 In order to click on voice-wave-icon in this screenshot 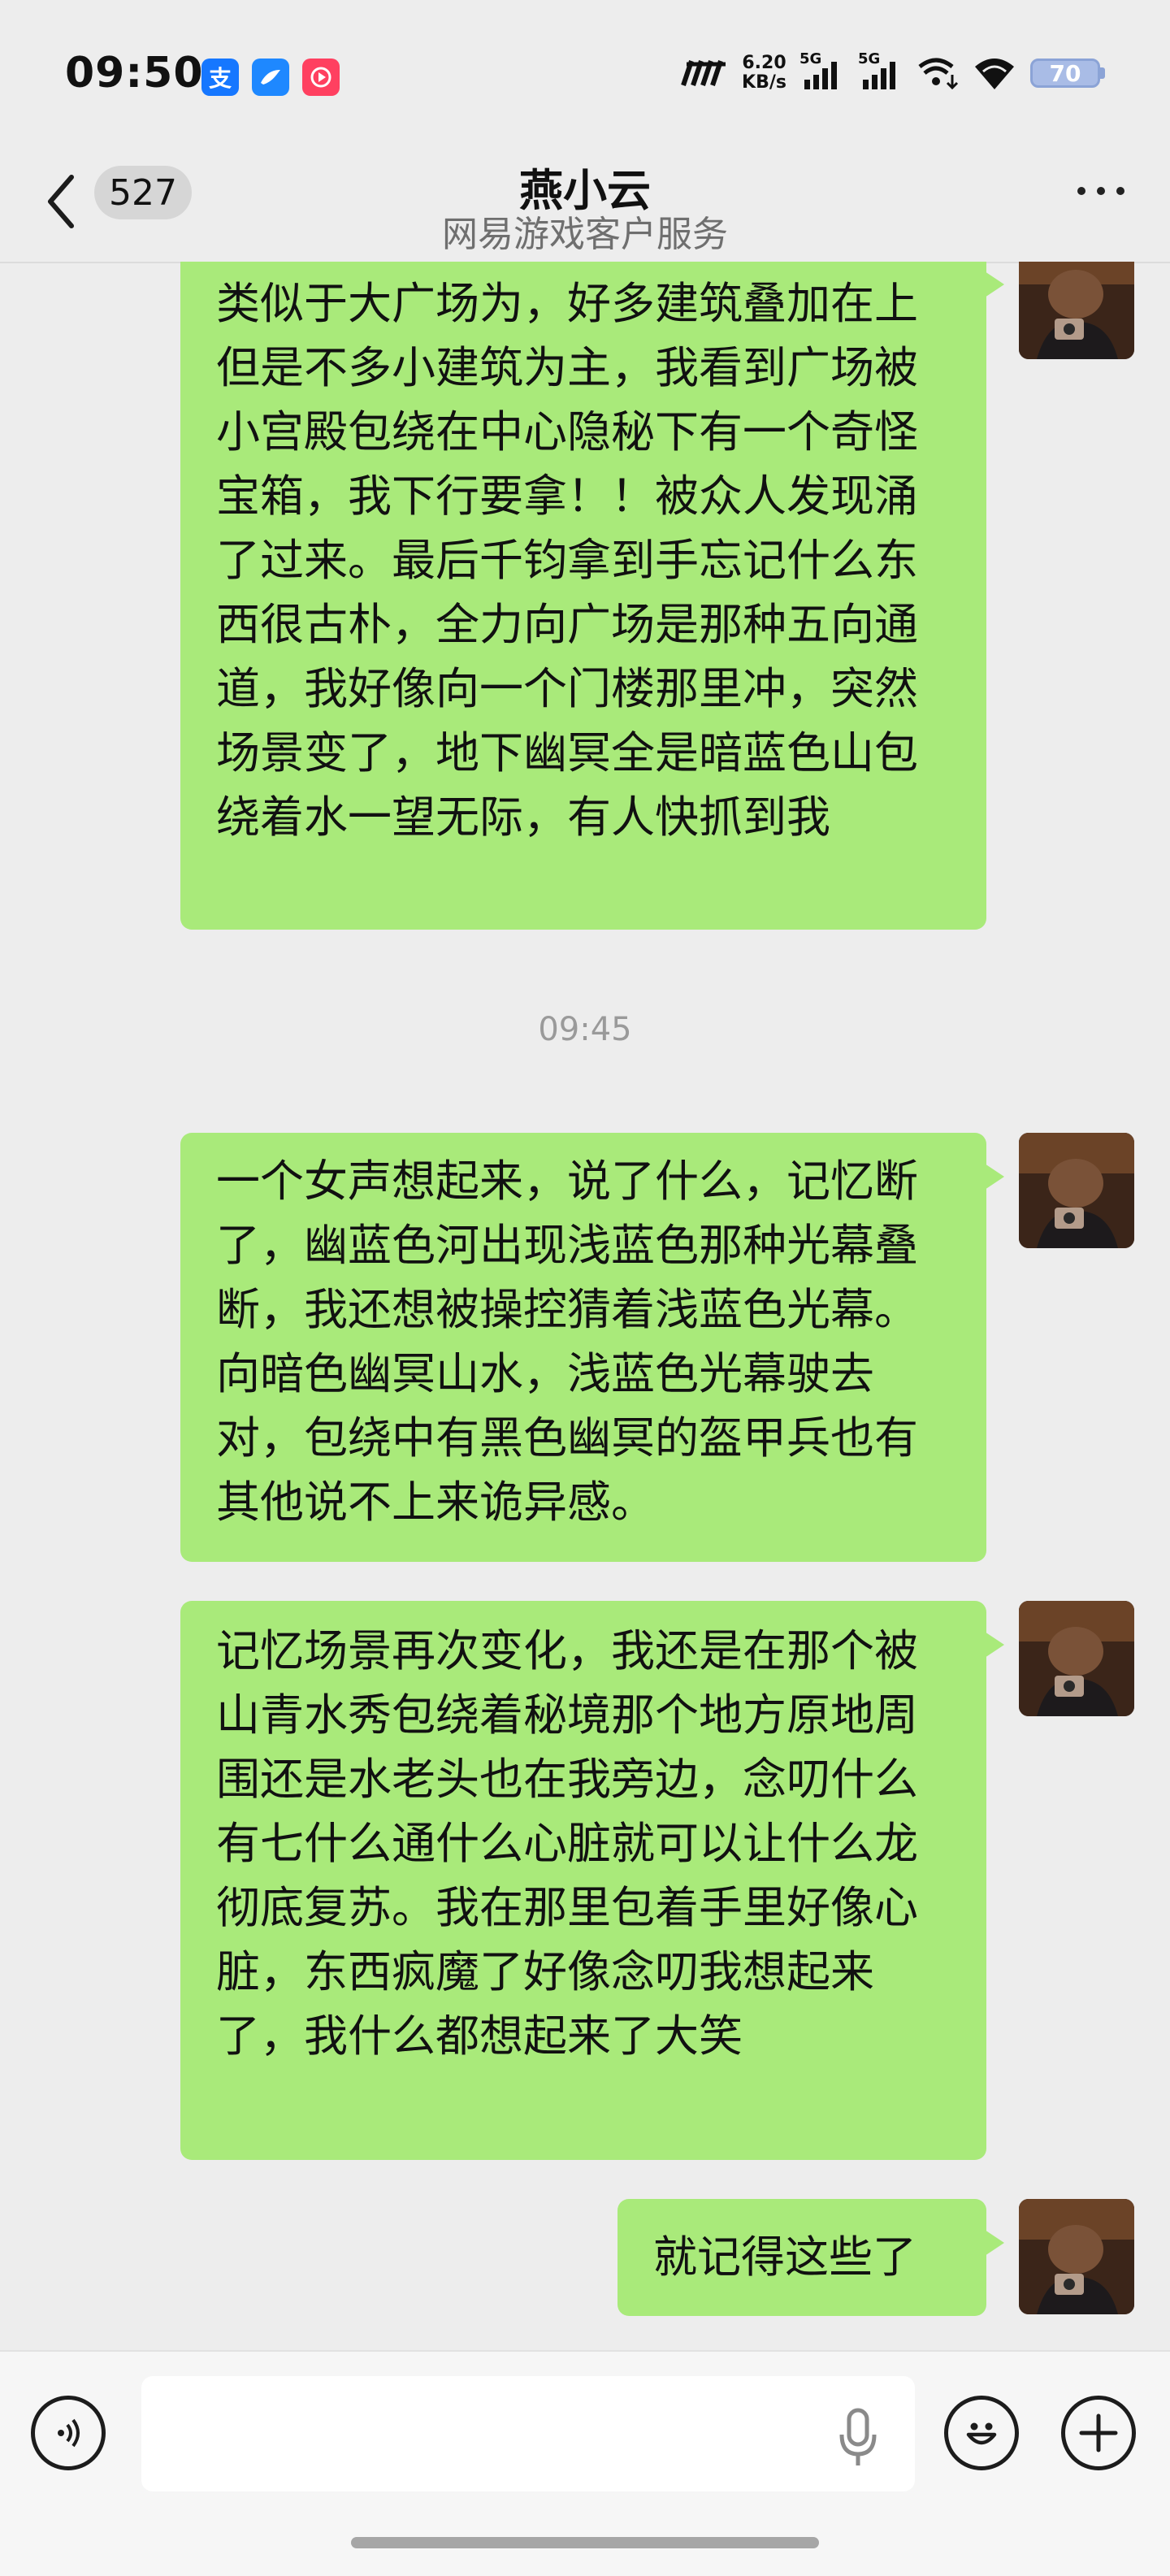, I will do `click(69, 2433)`.